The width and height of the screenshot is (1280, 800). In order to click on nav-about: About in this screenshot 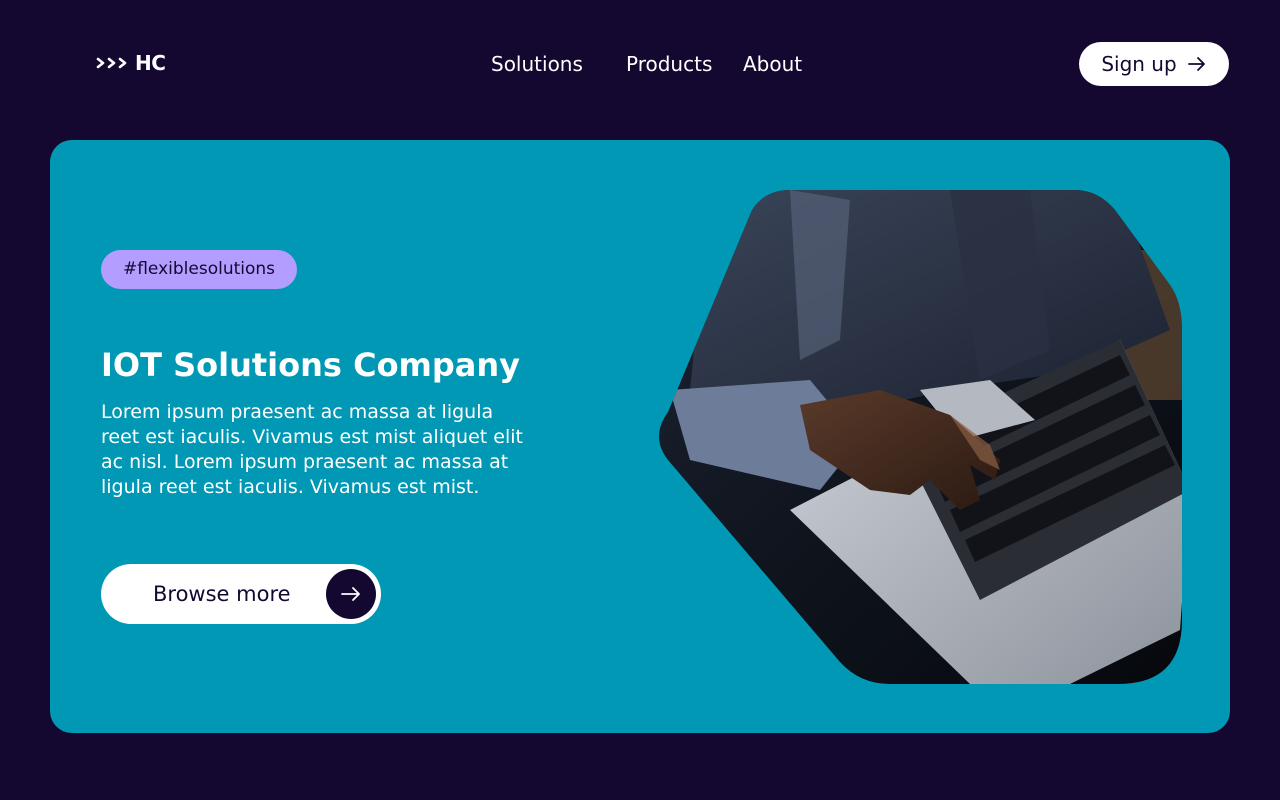, I will do `click(772, 64)`.